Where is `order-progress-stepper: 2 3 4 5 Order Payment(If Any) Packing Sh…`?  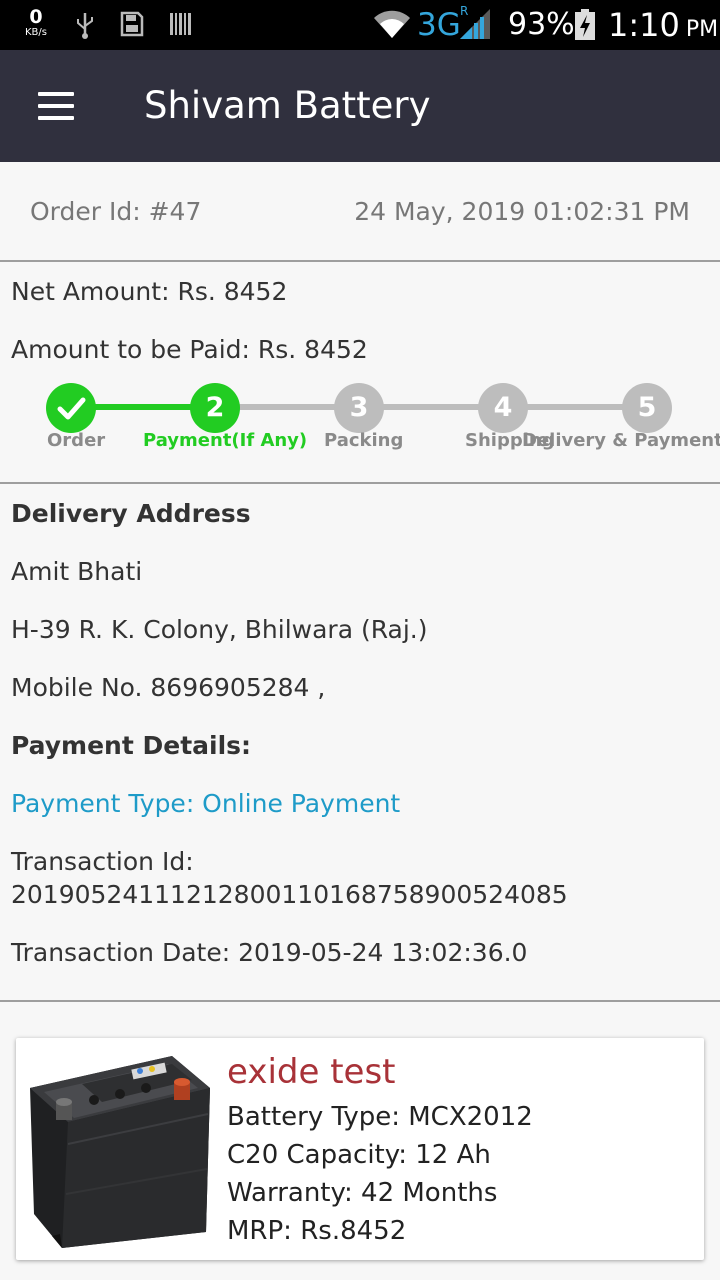
order-progress-stepper: 2 3 4 5 Order Payment(If Any) Packing Sh… is located at coordinates (360, 420).